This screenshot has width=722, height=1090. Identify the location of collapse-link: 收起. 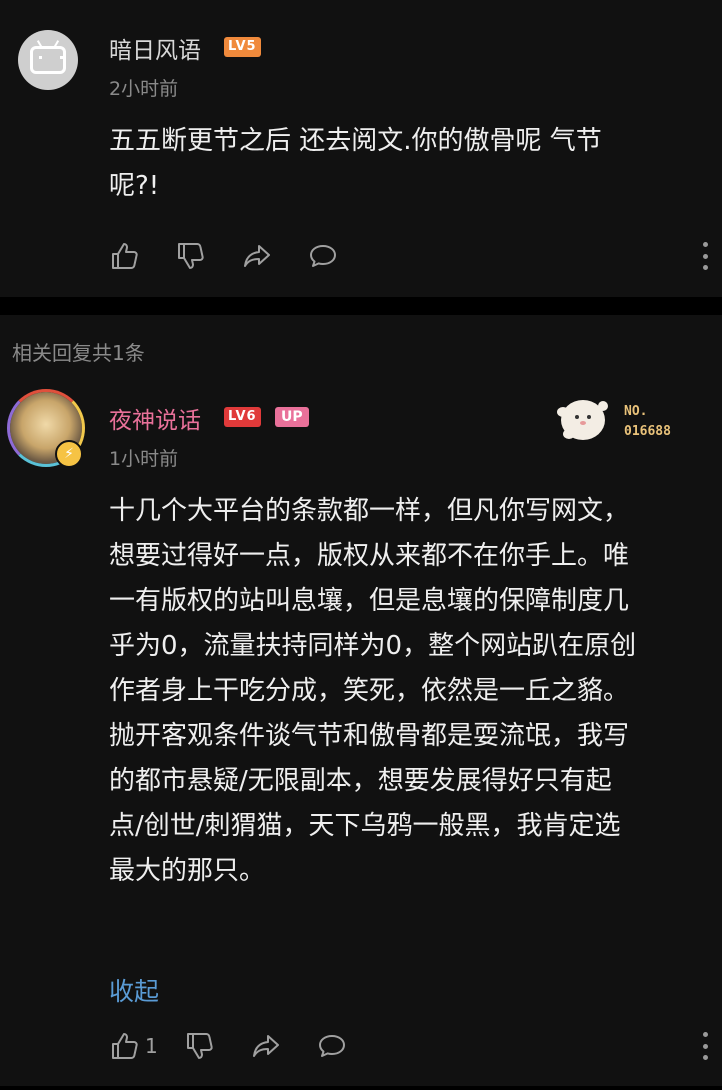
(134, 990).